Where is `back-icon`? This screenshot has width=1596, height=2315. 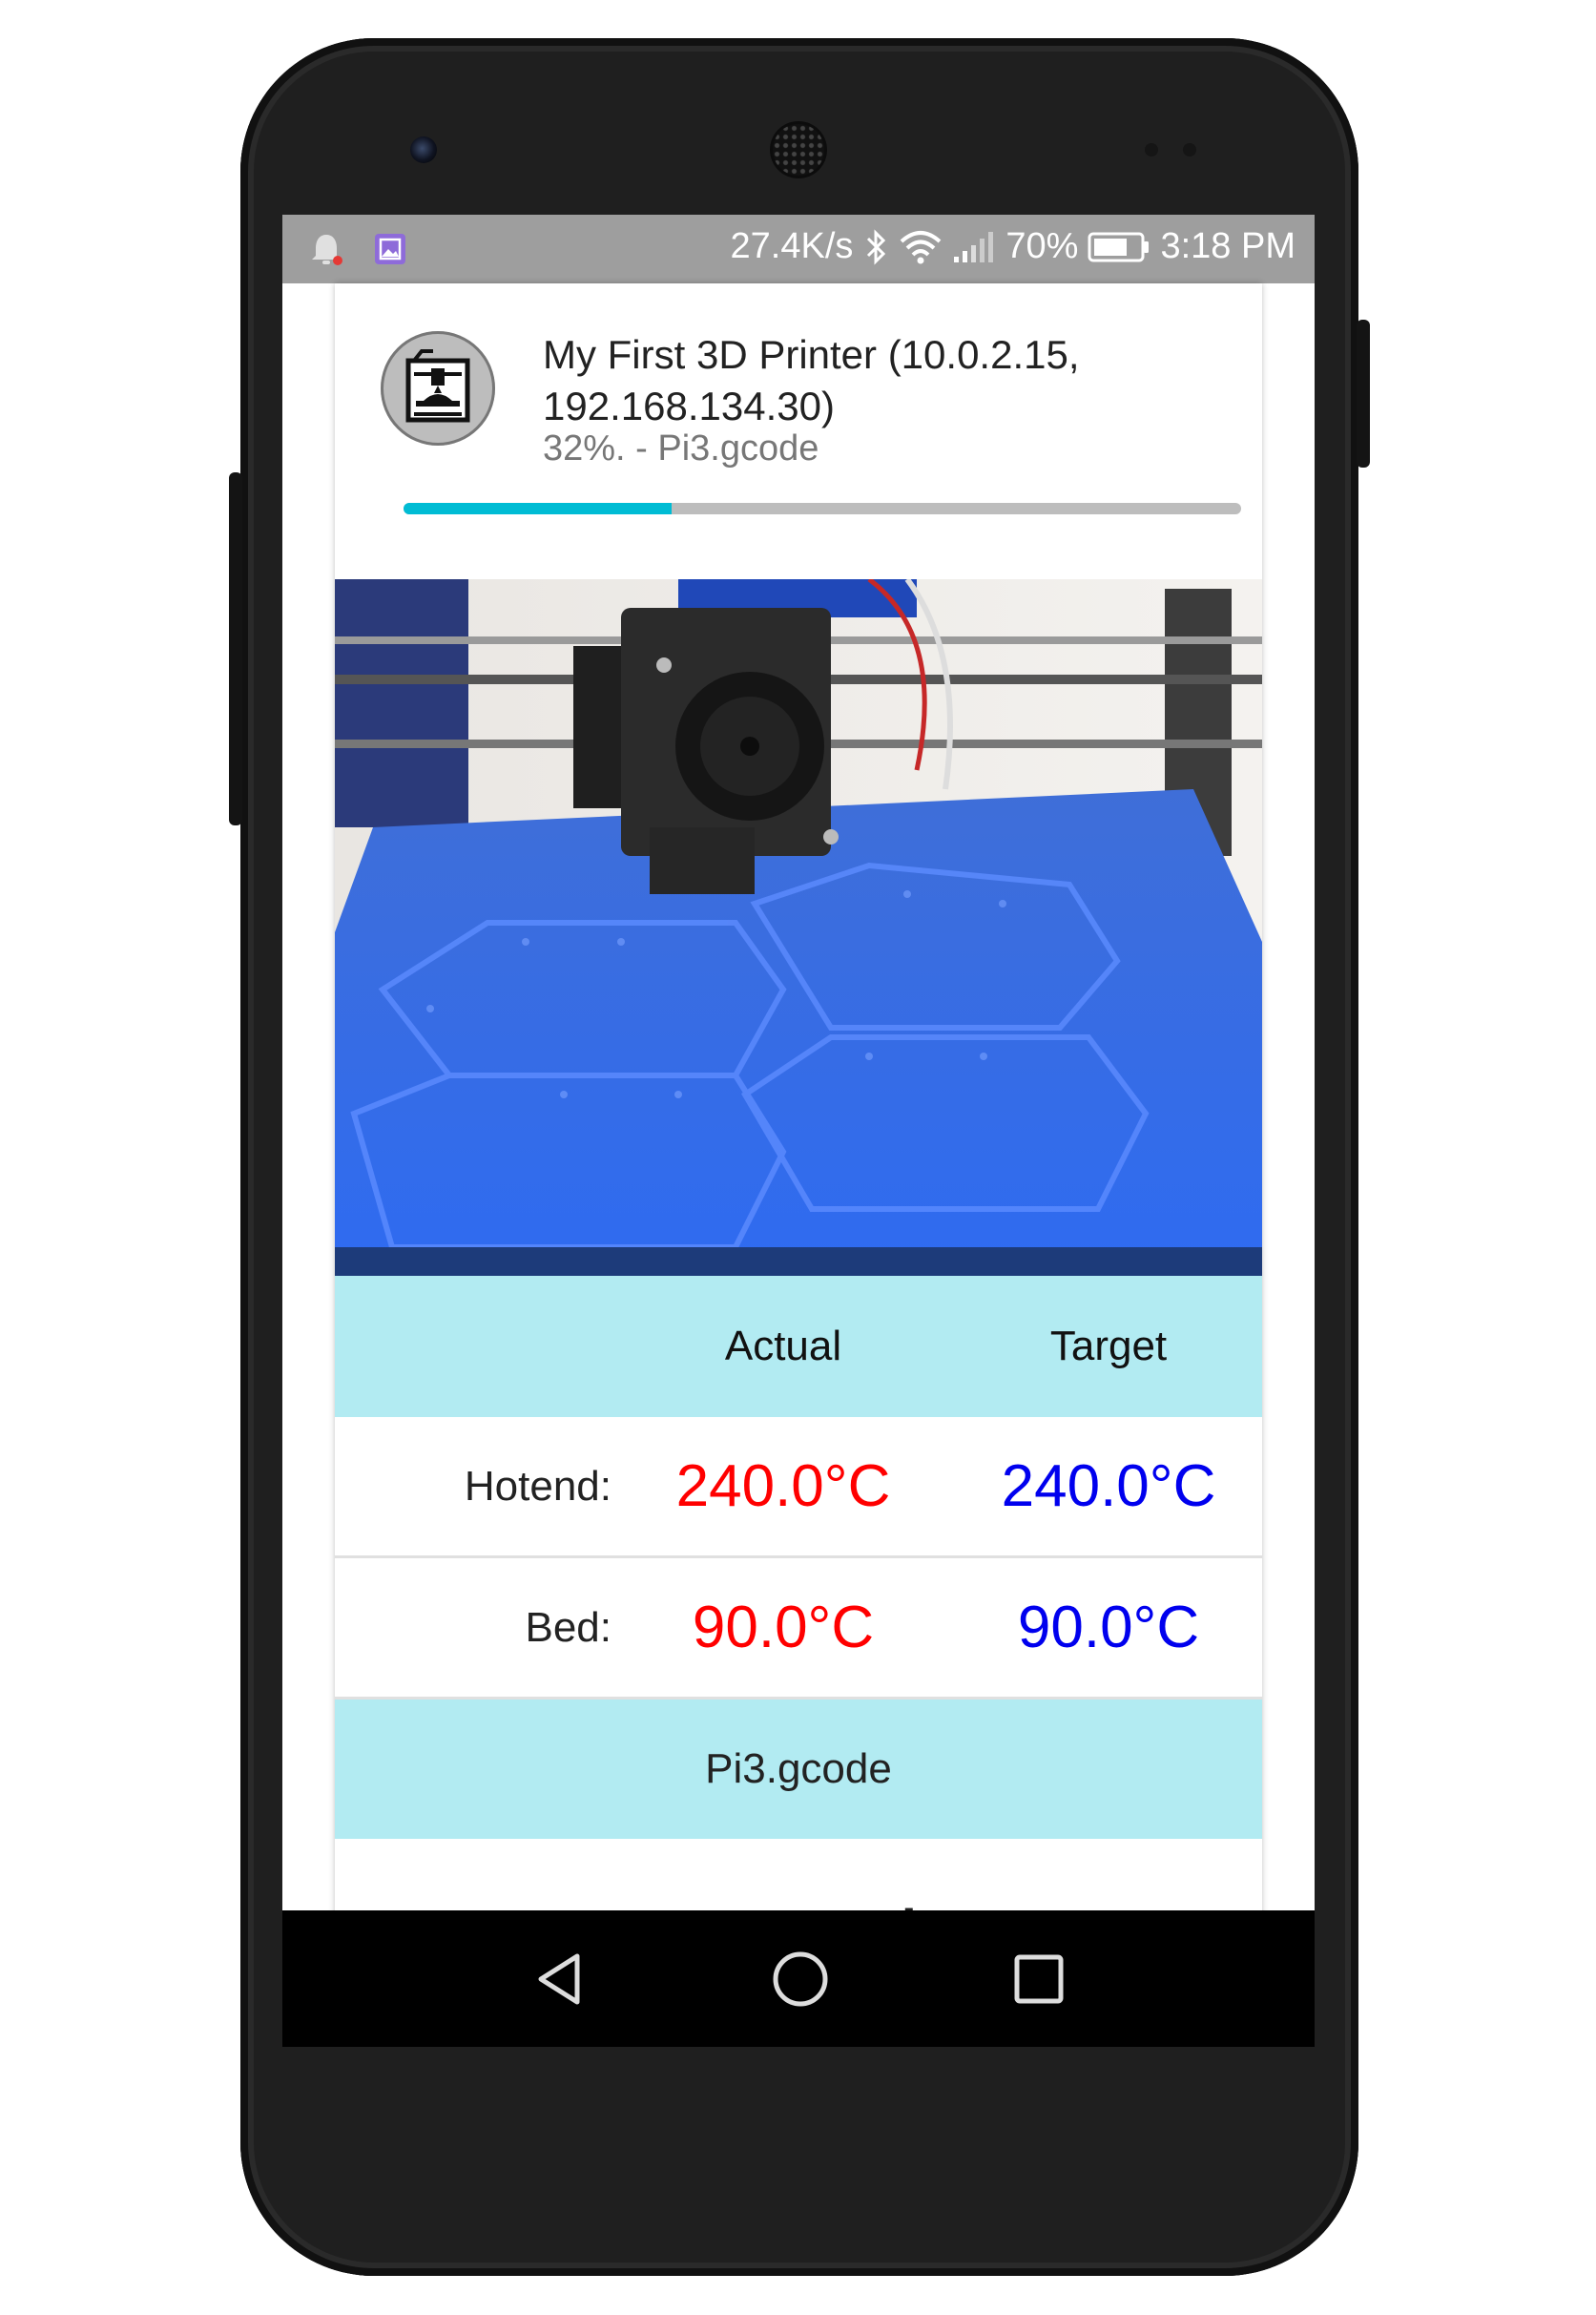
back-icon is located at coordinates (560, 1979).